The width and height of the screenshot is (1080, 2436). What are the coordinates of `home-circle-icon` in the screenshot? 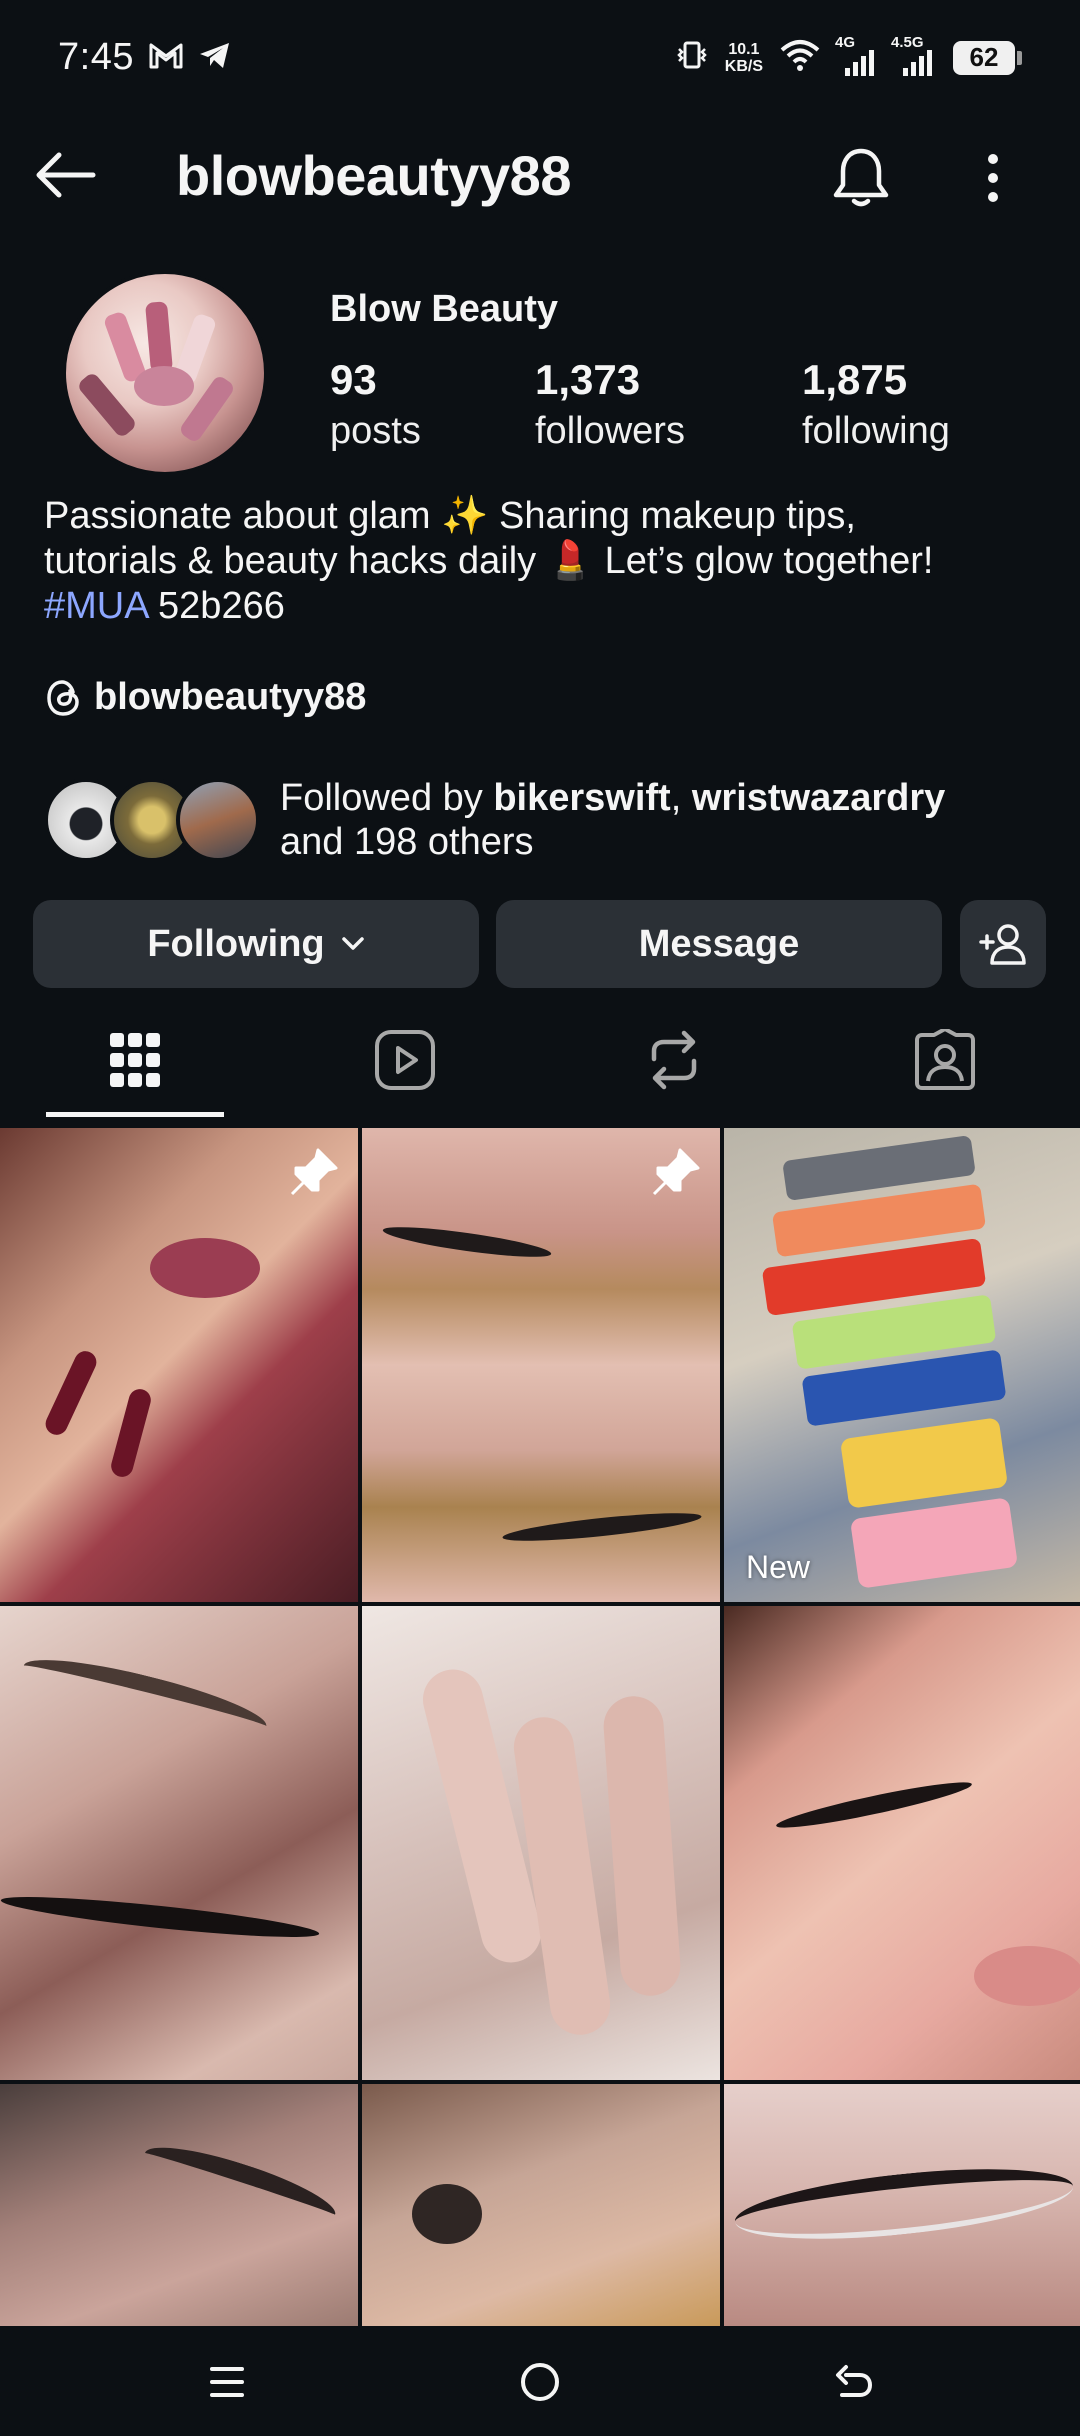 It's located at (540, 2382).